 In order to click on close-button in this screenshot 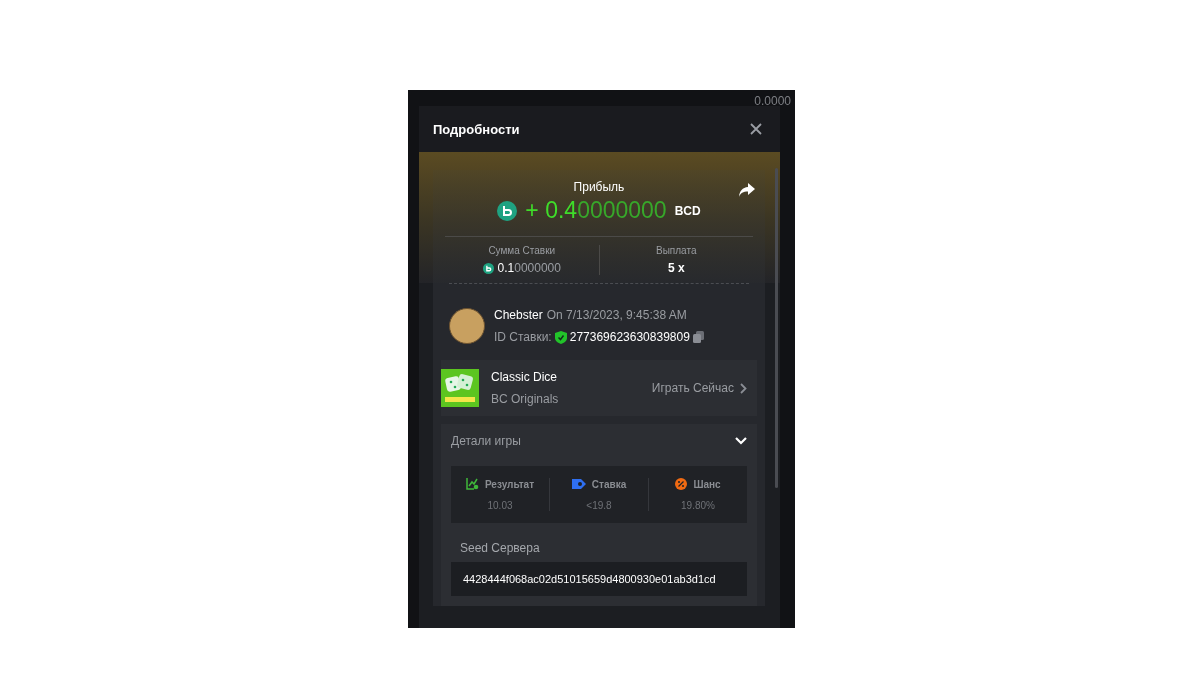, I will do `click(756, 129)`.